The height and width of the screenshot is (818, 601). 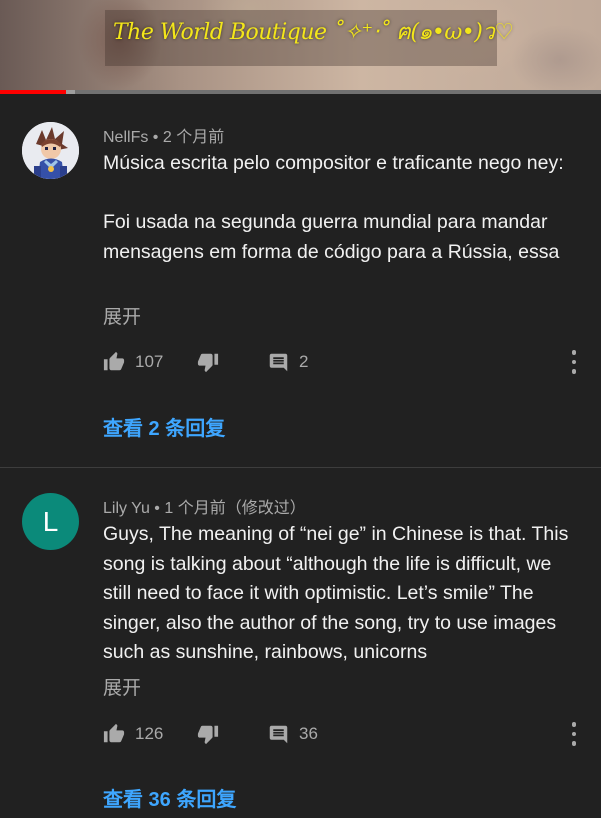 I want to click on like-count: 107, so click(x=149, y=361).